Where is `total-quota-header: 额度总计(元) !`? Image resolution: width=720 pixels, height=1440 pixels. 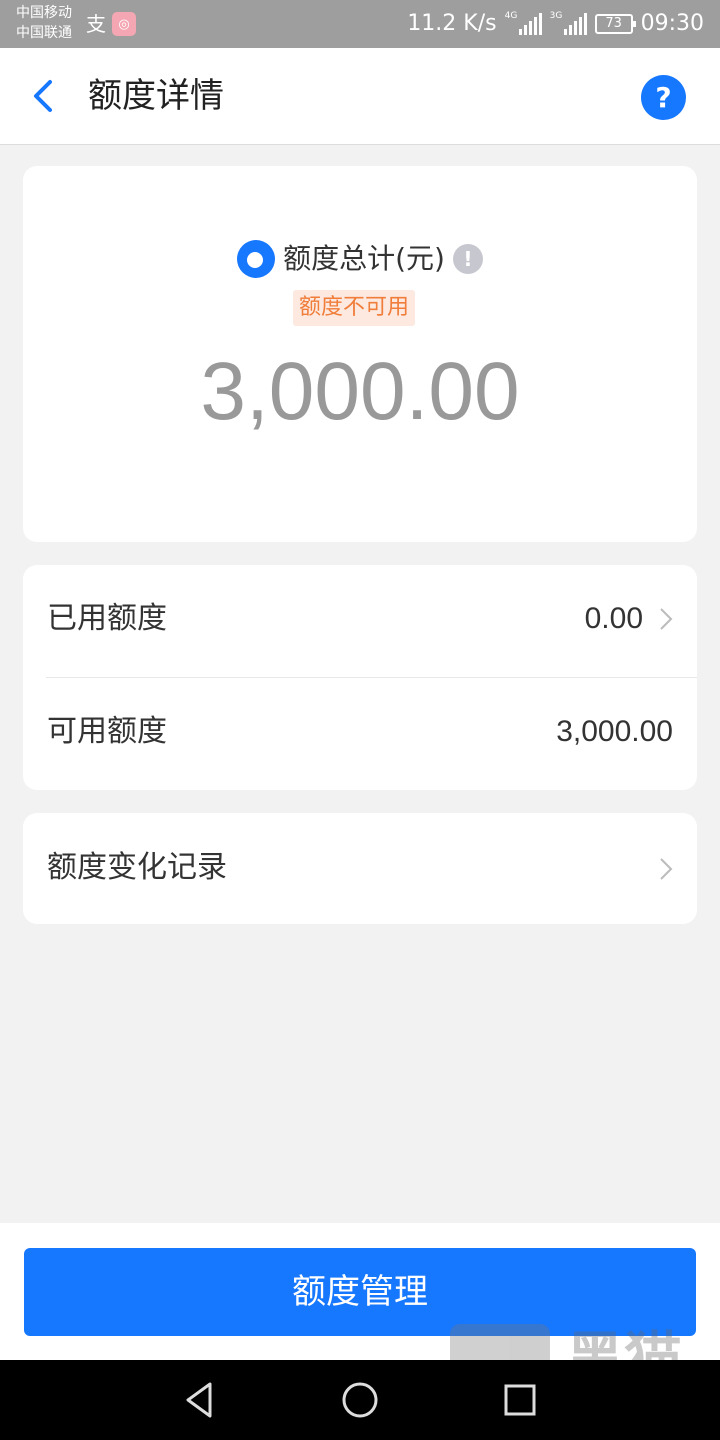
total-quota-header: 额度总计(元) ! is located at coordinates (360, 259).